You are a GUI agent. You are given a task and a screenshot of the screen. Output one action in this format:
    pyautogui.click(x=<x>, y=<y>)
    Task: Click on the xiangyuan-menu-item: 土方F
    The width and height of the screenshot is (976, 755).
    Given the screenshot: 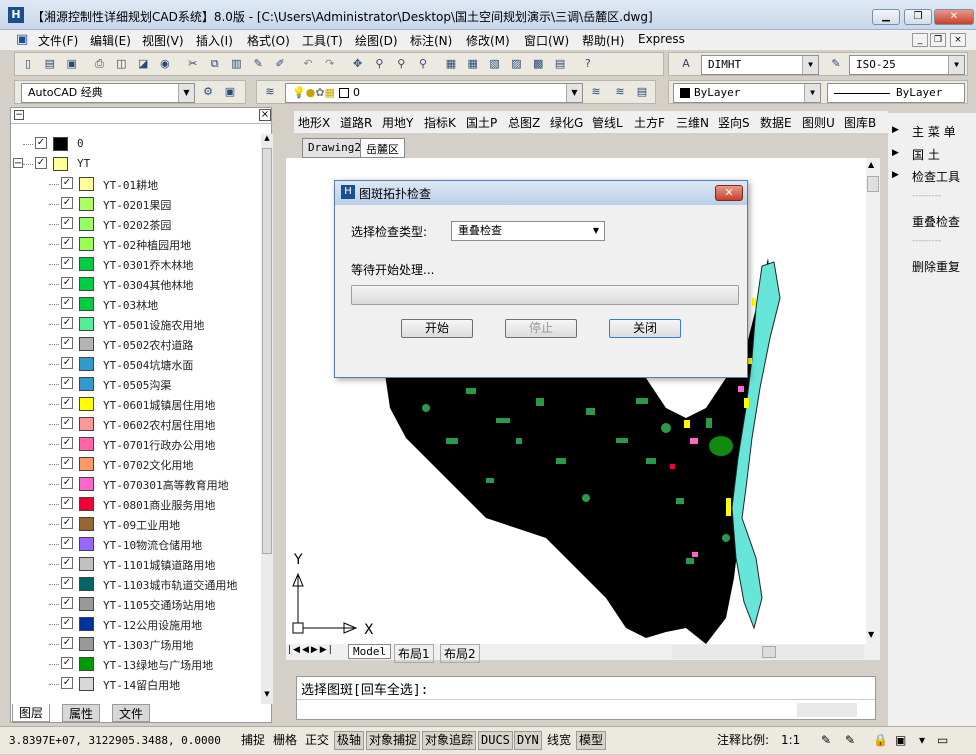 What is the action you would take?
    pyautogui.click(x=649, y=122)
    